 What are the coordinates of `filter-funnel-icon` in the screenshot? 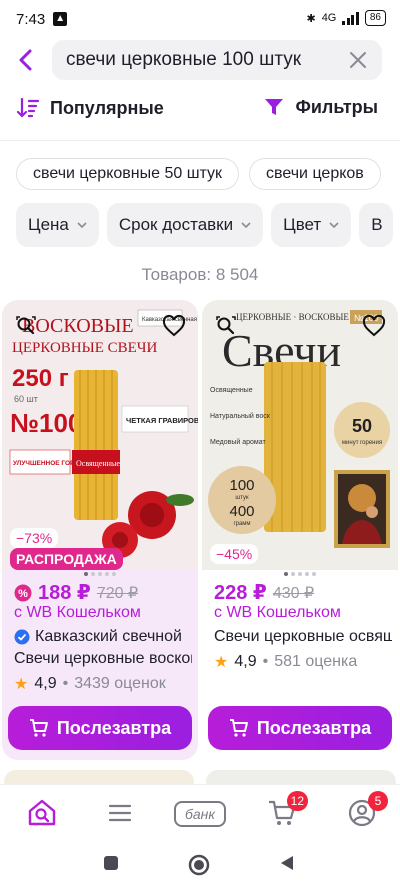 It's located at (274, 107).